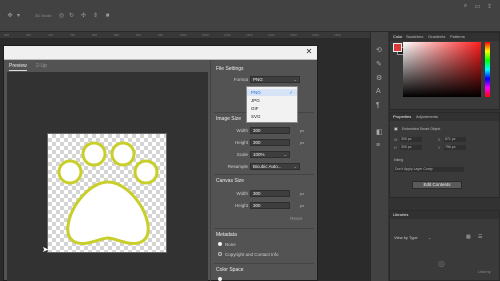  I want to click on color-picker-field, so click(442, 69).